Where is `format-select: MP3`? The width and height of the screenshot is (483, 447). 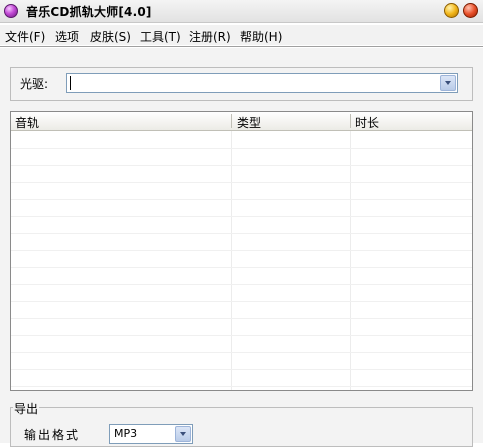
format-select: MP3 is located at coordinates (151, 434).